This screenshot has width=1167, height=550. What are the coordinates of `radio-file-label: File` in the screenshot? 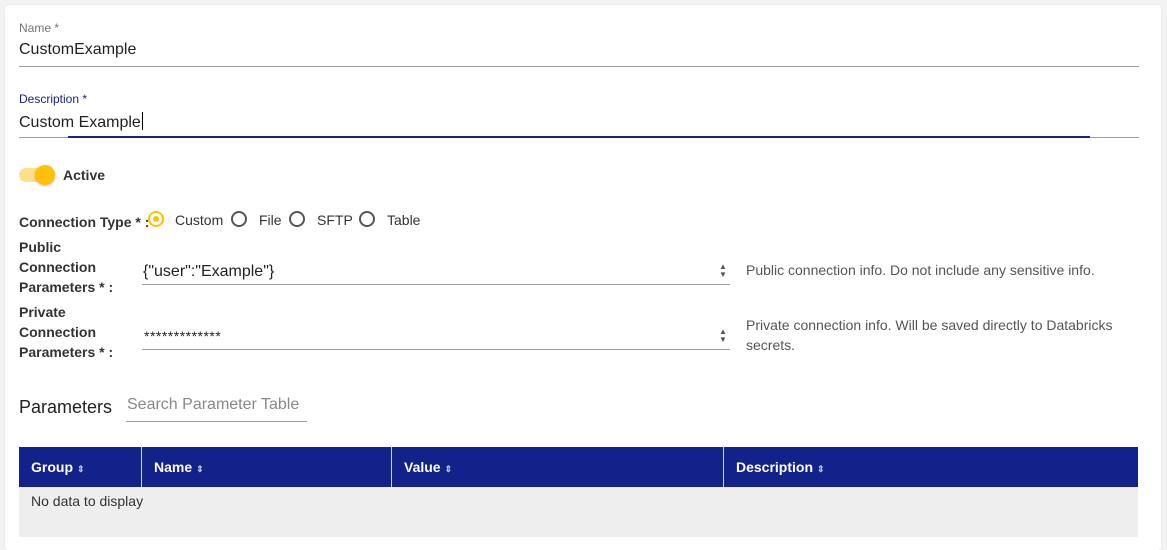 It's located at (270, 220).